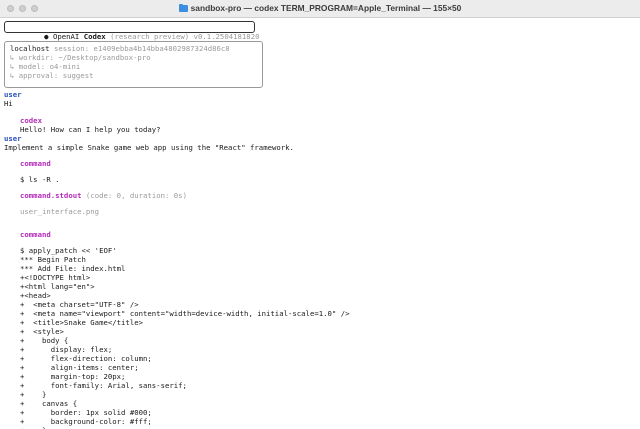 This screenshot has height=429, width=640. Describe the element at coordinates (65, 66) in the screenshot. I see `model-value: o4-mini` at that location.